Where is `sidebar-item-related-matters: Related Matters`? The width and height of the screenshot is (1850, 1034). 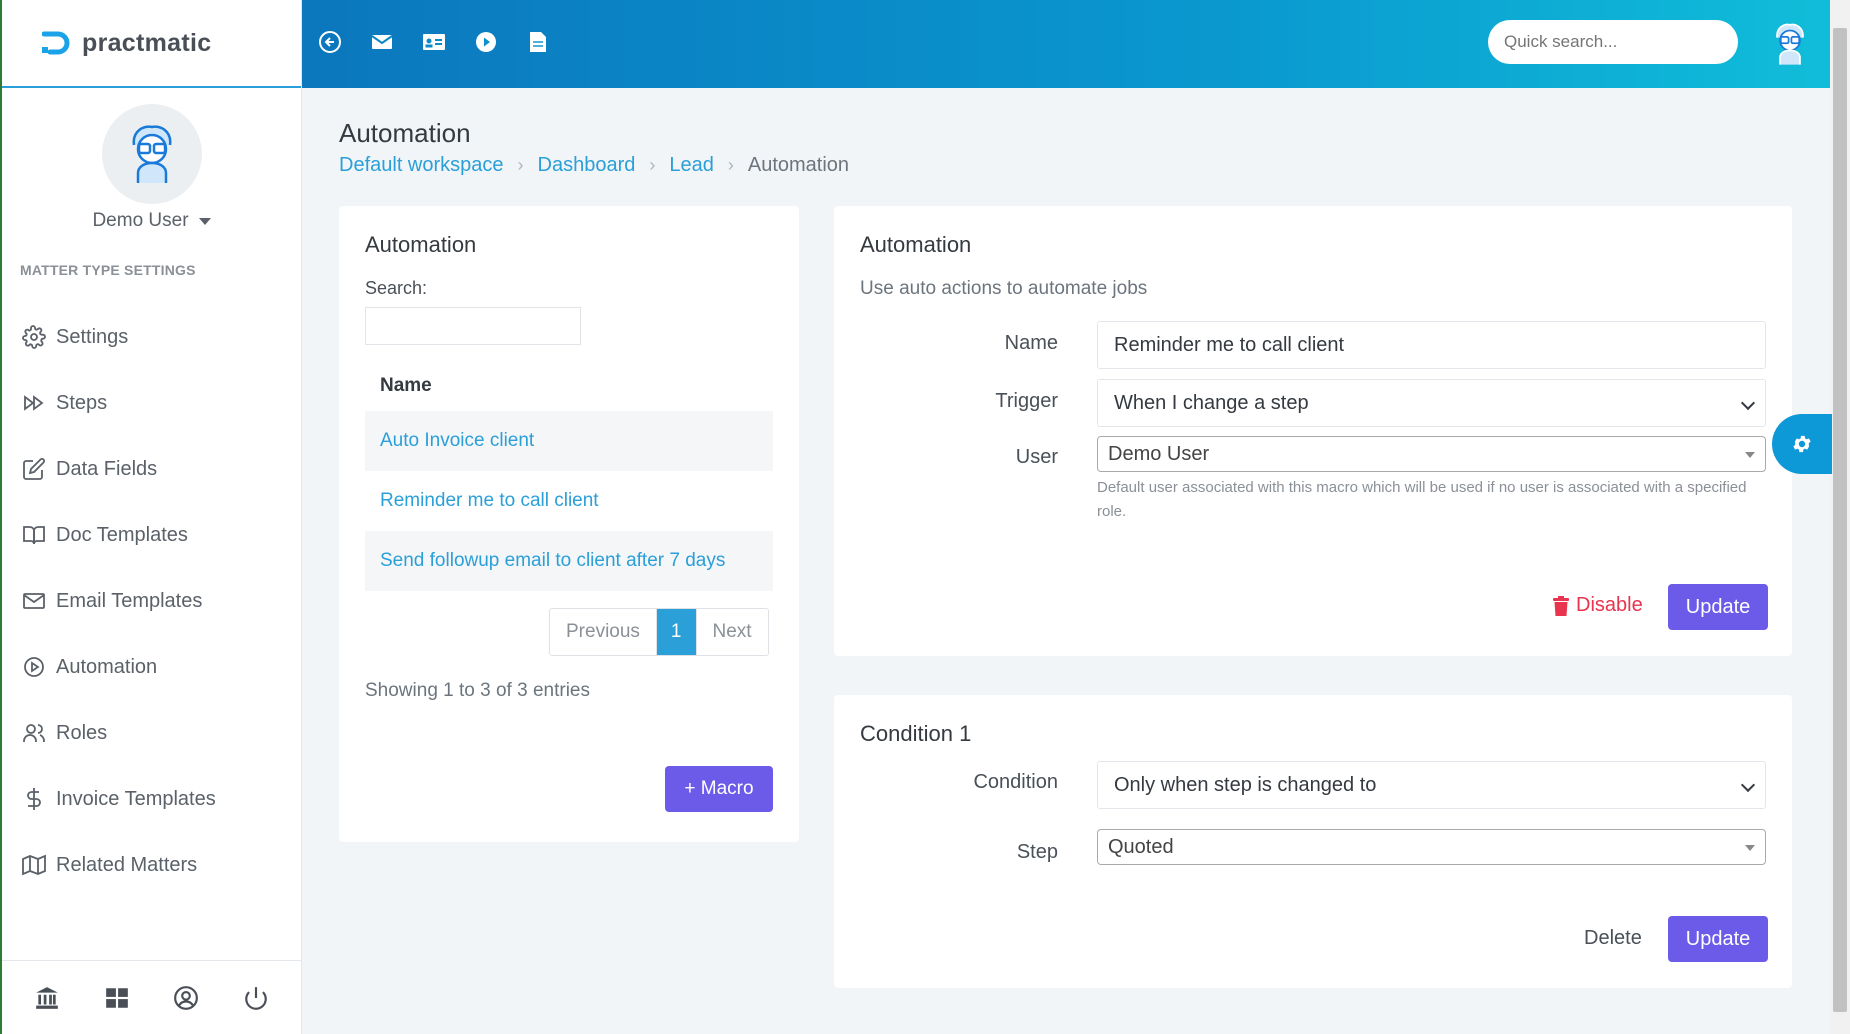
sidebar-item-related-matters: Related Matters is located at coordinates (151, 865).